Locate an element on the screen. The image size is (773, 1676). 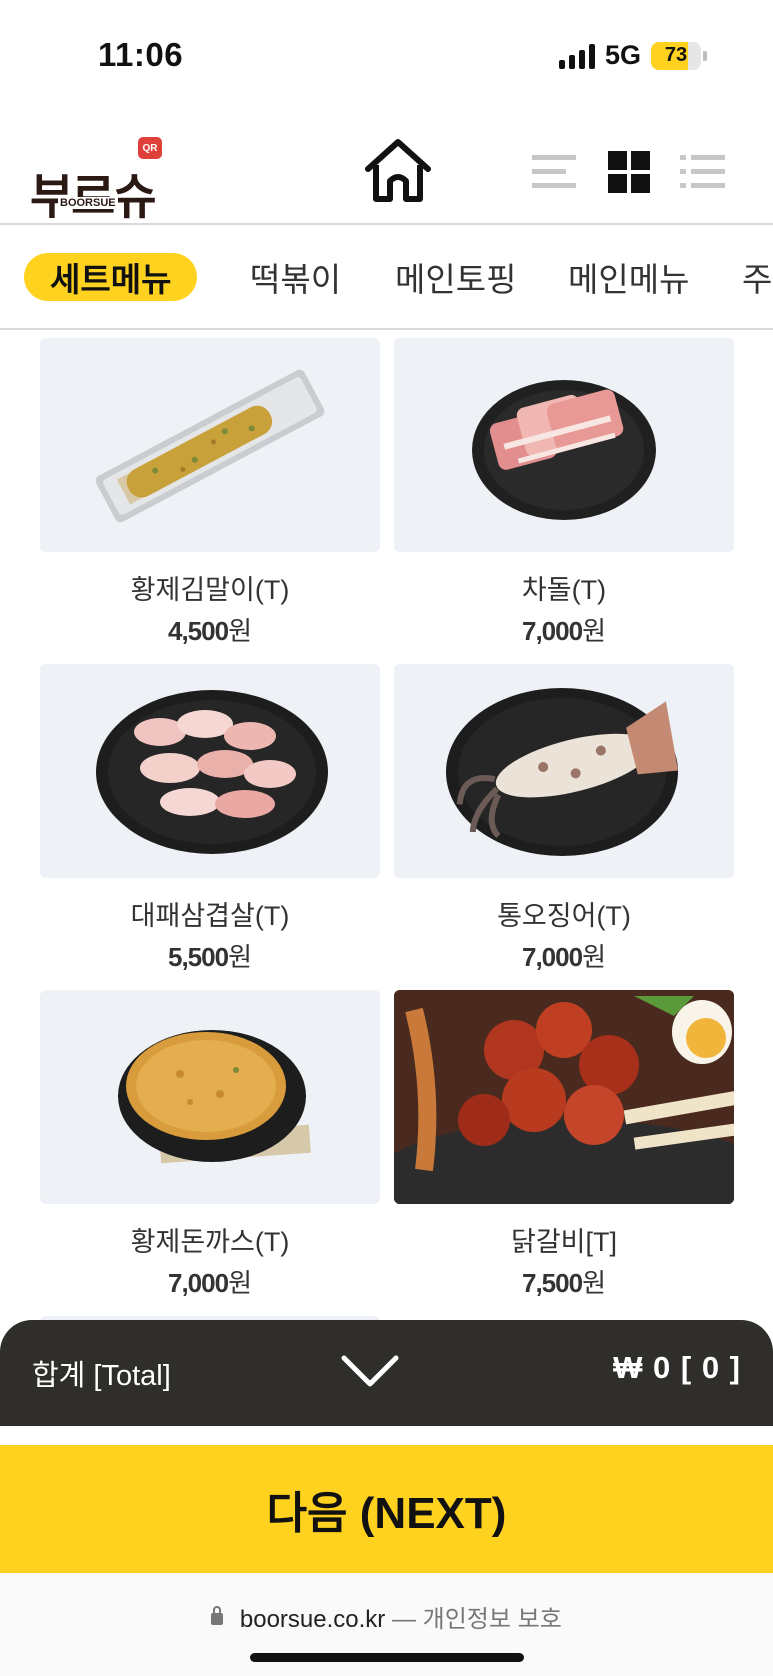
product-name: 황제돈까스(T) is located at coordinates (210, 1242).